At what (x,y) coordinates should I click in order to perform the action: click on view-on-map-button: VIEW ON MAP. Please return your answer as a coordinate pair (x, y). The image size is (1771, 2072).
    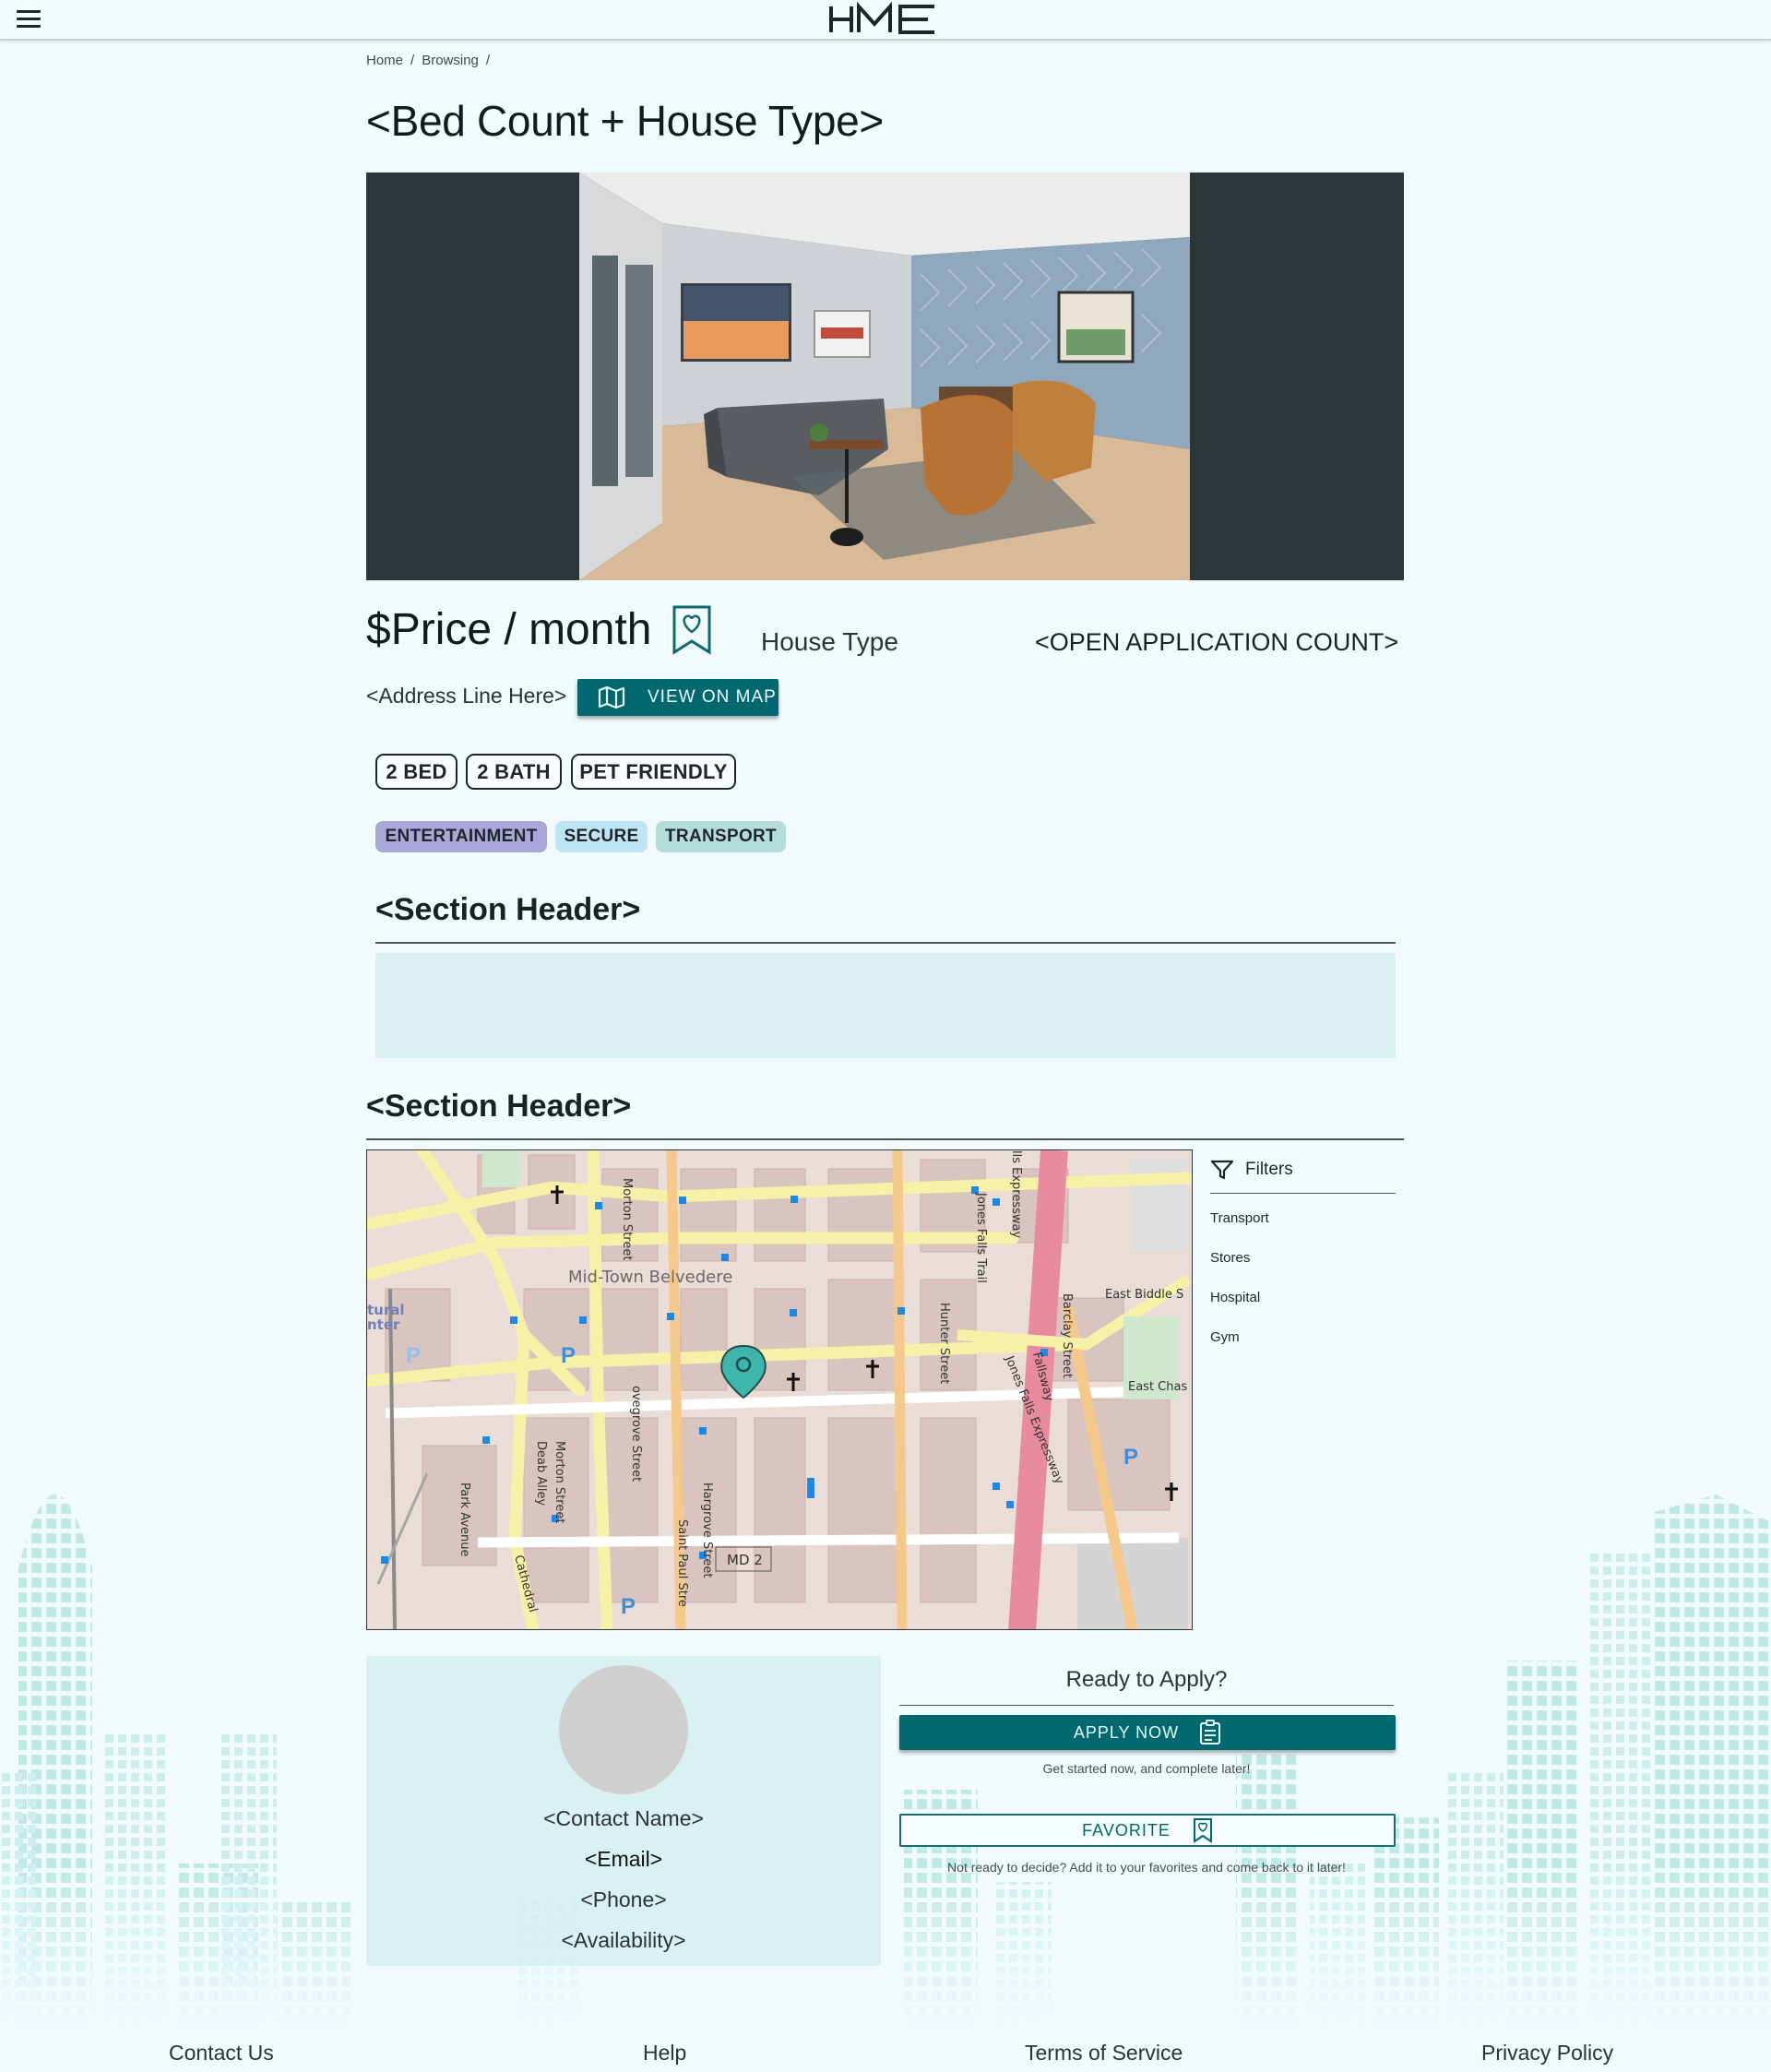
    Looking at the image, I should click on (678, 697).